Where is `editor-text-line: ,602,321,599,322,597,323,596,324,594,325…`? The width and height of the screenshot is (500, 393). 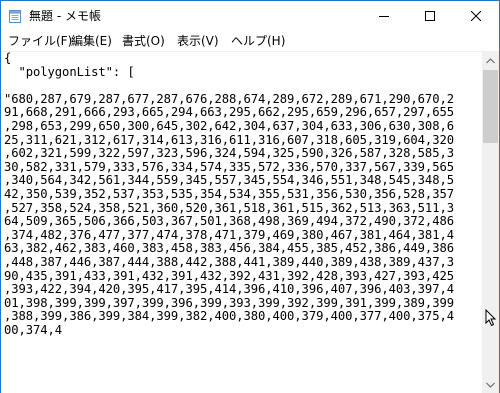 editor-text-line: ,602,321,599,322,597,323,596,324,594,325… is located at coordinates (229, 153).